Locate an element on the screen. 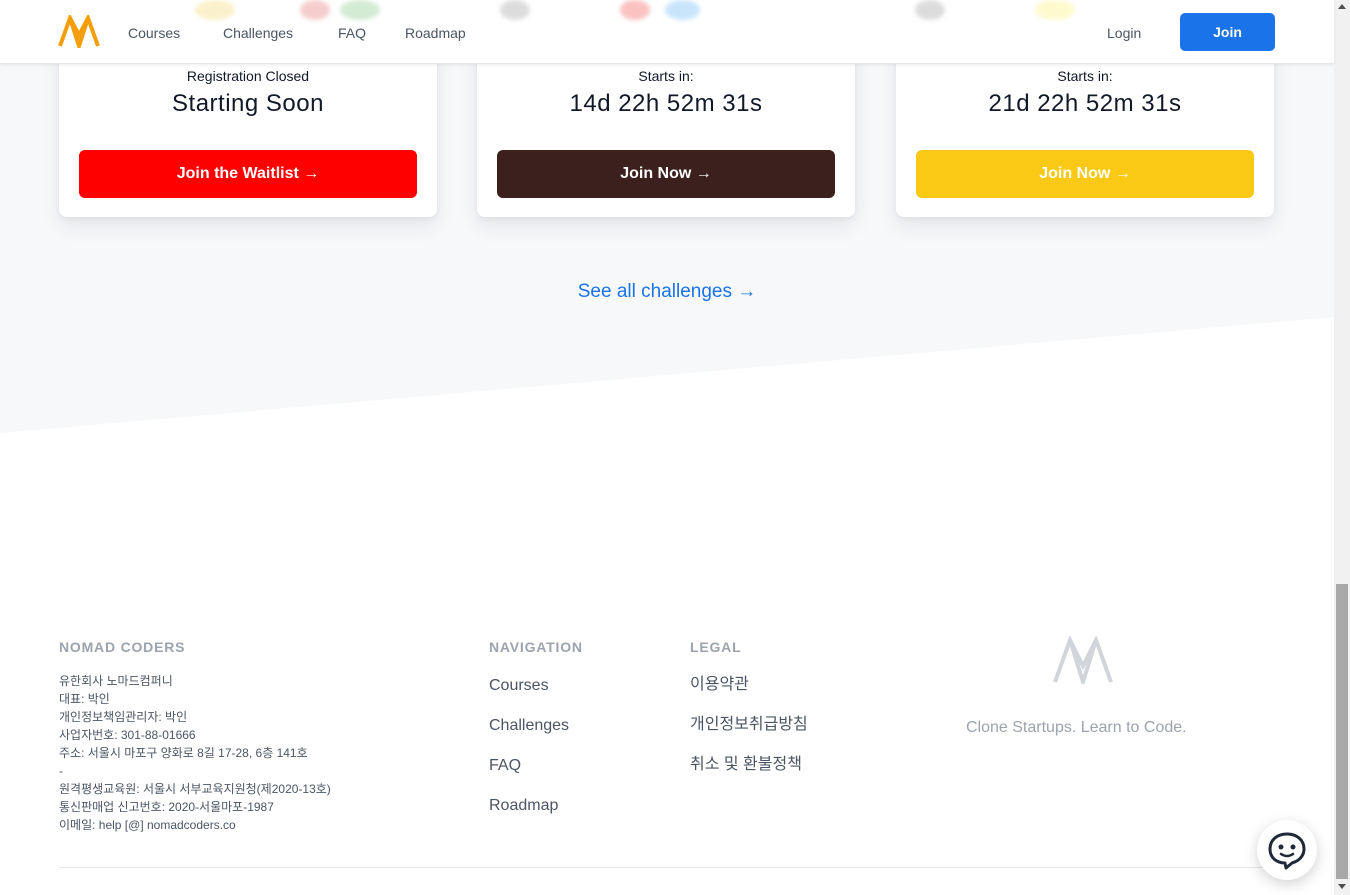  join-button: Join is located at coordinates (1227, 32).